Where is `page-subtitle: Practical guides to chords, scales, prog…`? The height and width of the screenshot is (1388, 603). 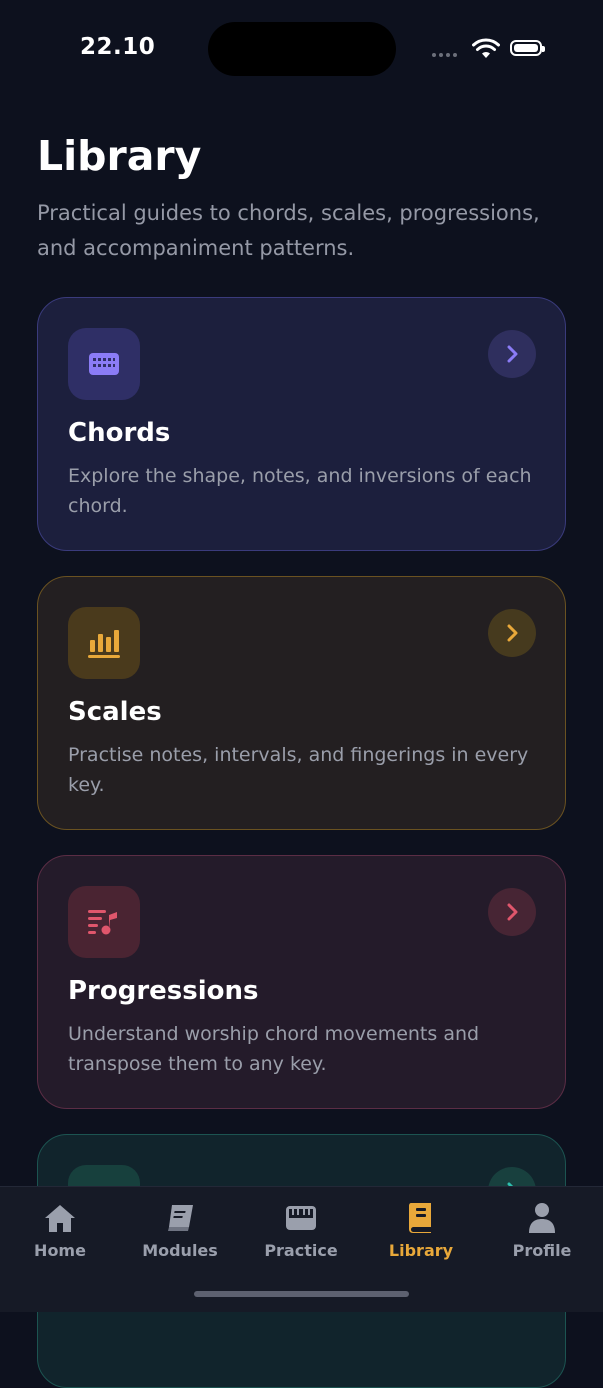
page-subtitle: Practical guides to chords, scales, prog… is located at coordinates (288, 230).